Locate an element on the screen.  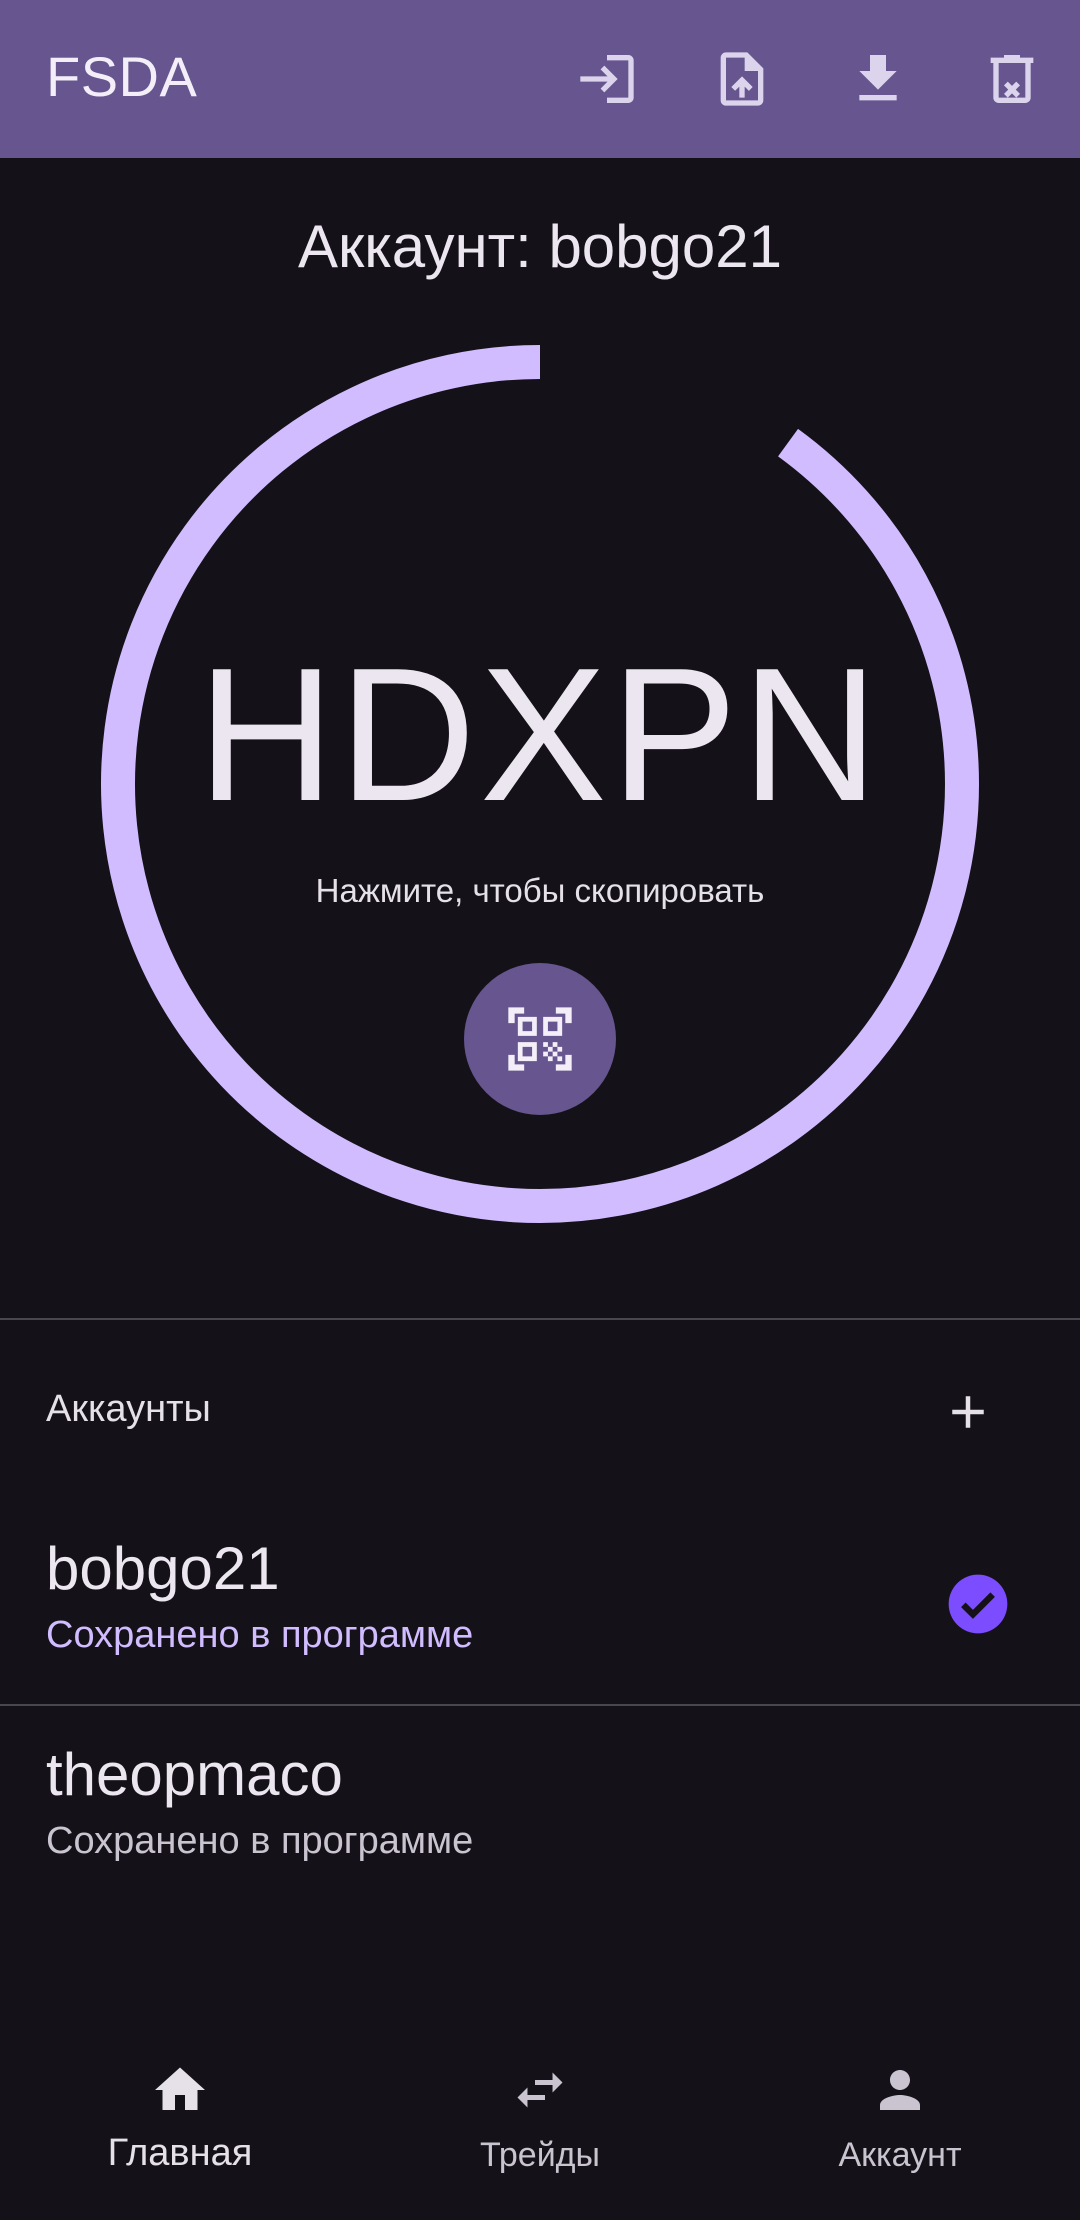
nav-label: Главная is located at coordinates (180, 2153).